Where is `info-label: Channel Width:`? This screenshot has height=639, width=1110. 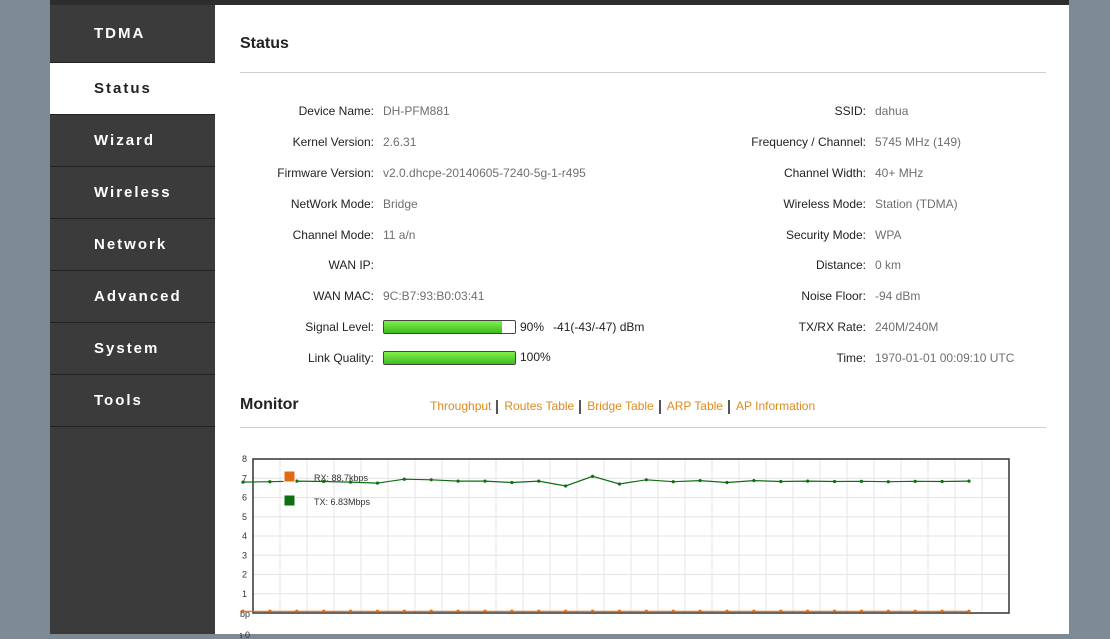
info-label: Channel Width: is located at coordinates (824, 172).